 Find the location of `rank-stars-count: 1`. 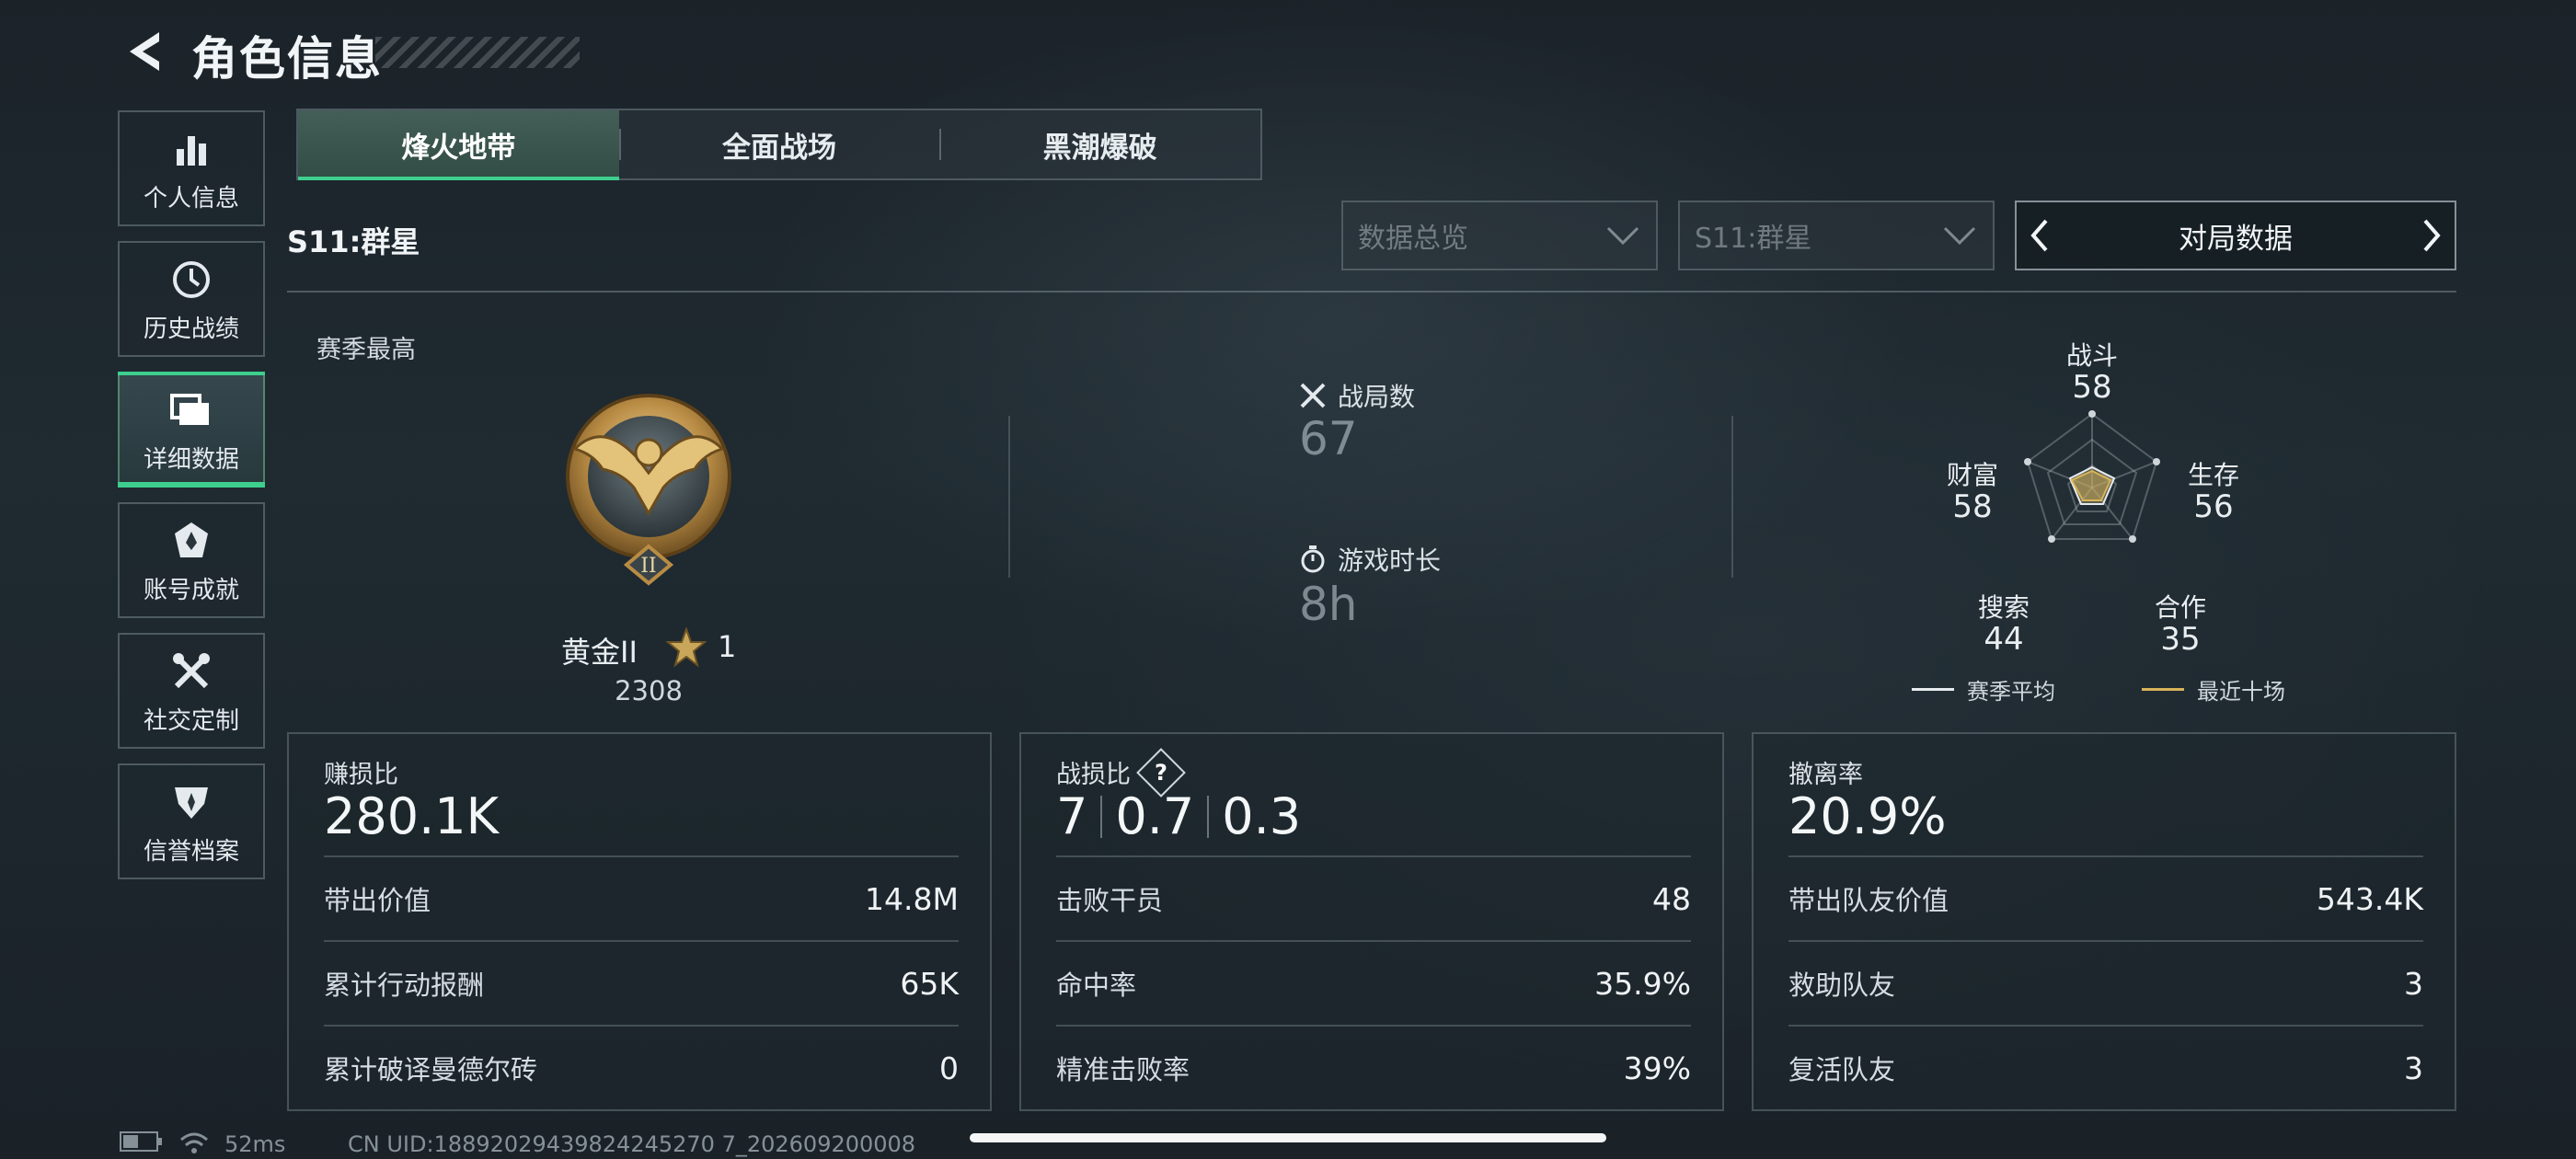

rank-stars-count: 1 is located at coordinates (727, 646).